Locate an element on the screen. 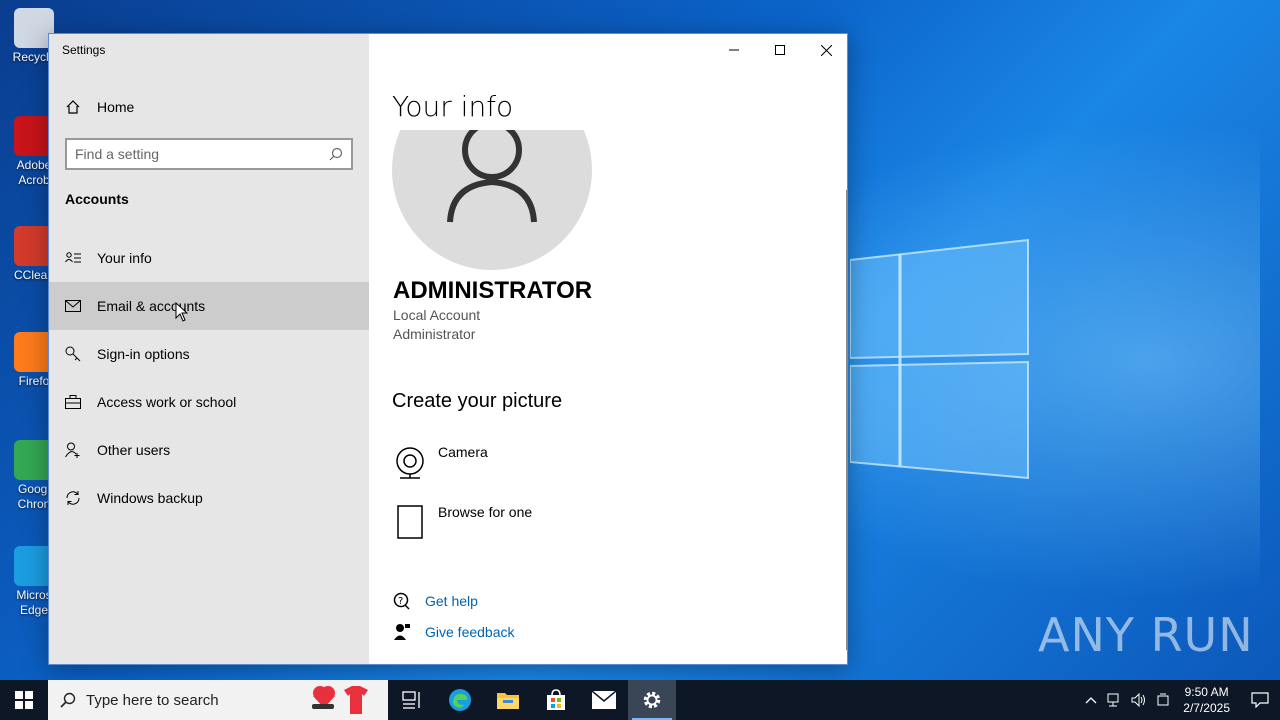 The height and width of the screenshot is (720, 1280). give-feedback-label: Give feedback is located at coordinates (470, 632).